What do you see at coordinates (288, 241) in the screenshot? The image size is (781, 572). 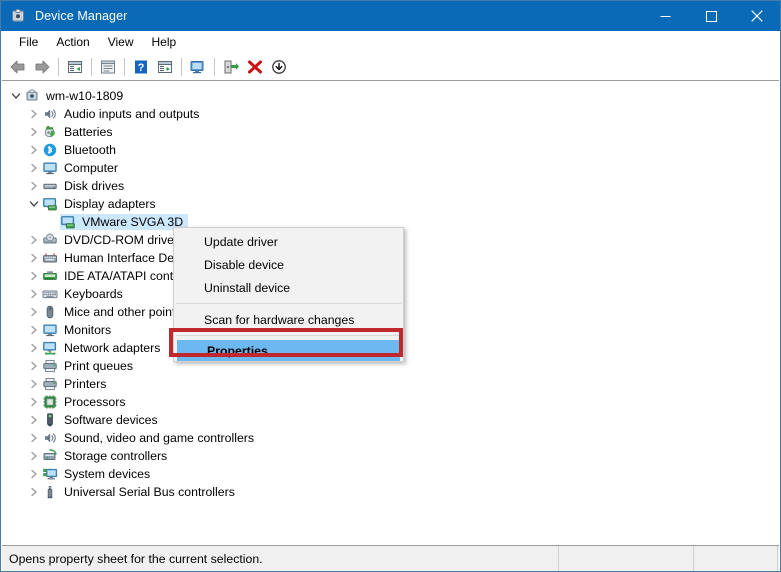 I see `context-menu-item-update-driver: Update driver` at bounding box center [288, 241].